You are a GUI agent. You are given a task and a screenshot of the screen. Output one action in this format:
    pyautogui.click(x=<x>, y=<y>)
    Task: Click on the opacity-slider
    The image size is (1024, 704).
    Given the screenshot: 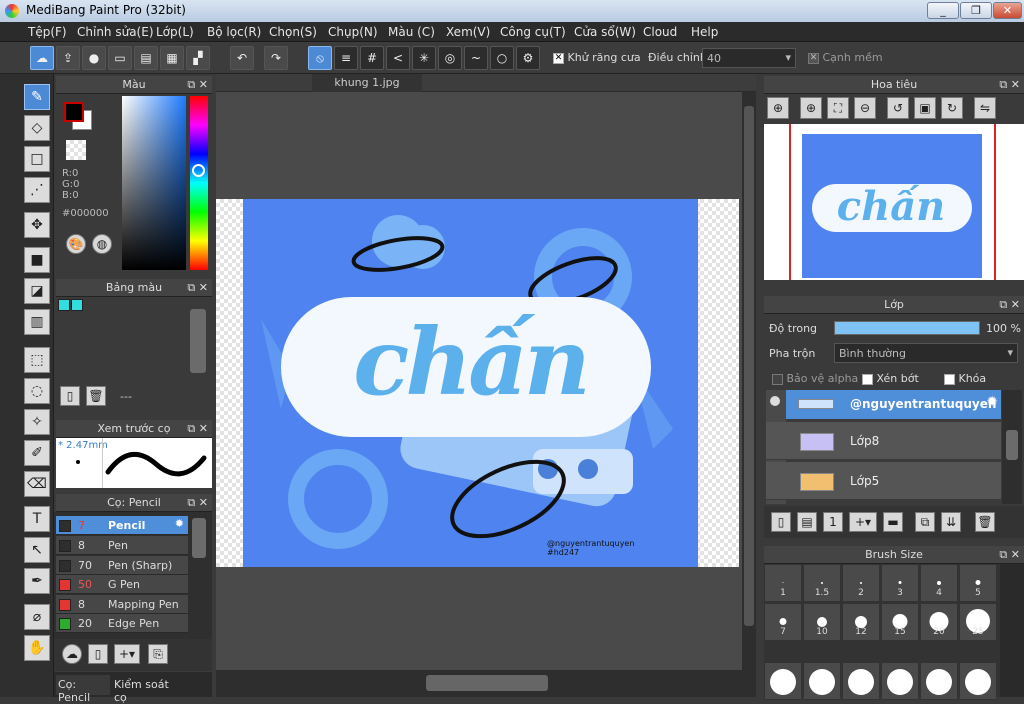 What is the action you would take?
    pyautogui.click(x=907, y=328)
    